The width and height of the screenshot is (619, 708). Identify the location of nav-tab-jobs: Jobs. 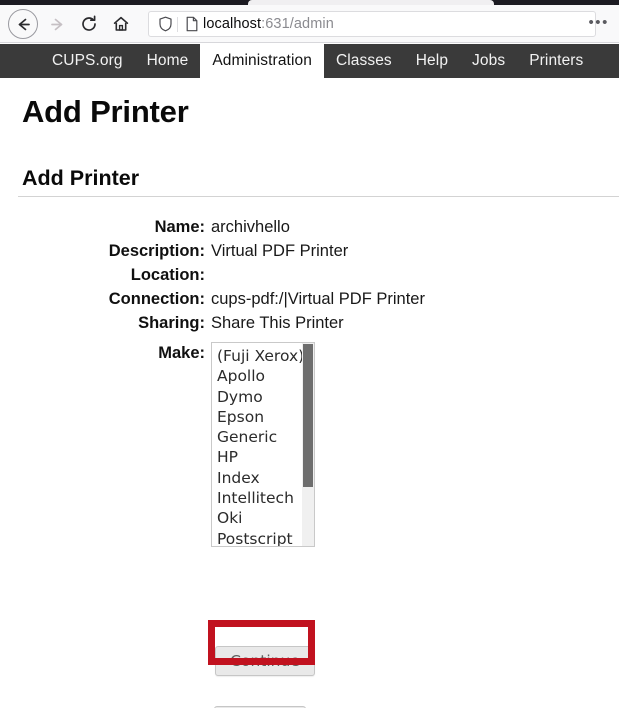
(488, 61).